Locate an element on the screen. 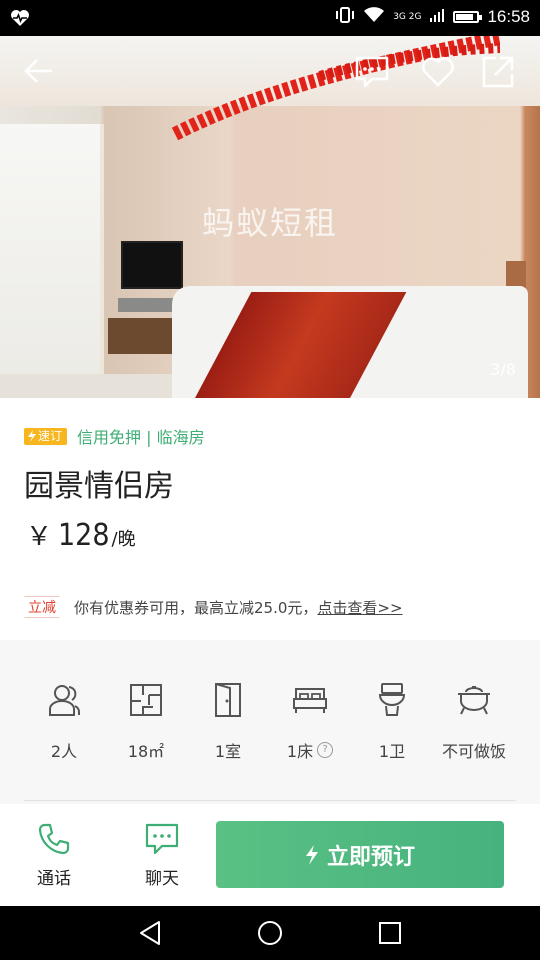 The image size is (540, 960). feature-tags: 信用免押 | 临海房 is located at coordinates (141, 437).